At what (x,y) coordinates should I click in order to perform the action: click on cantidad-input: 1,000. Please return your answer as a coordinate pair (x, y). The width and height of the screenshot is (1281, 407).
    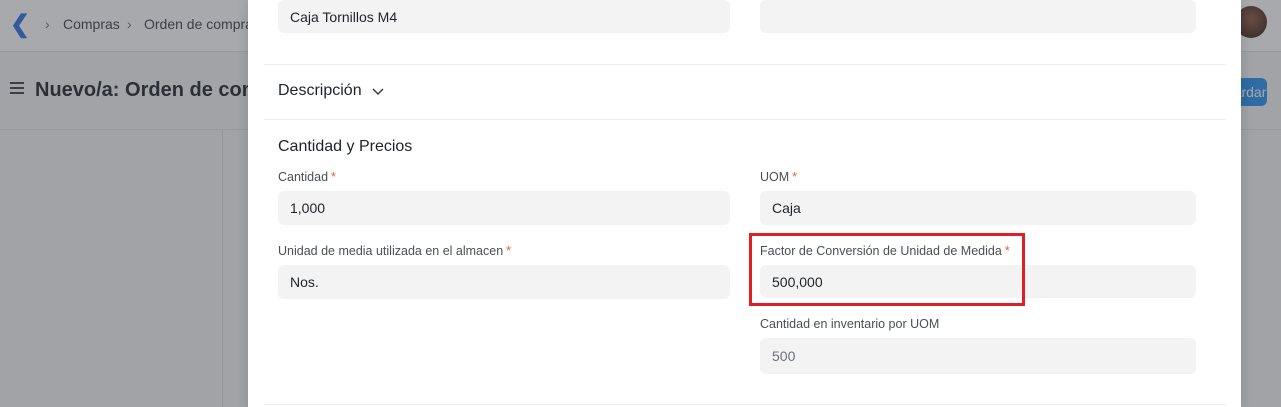
    Looking at the image, I should click on (504, 208).